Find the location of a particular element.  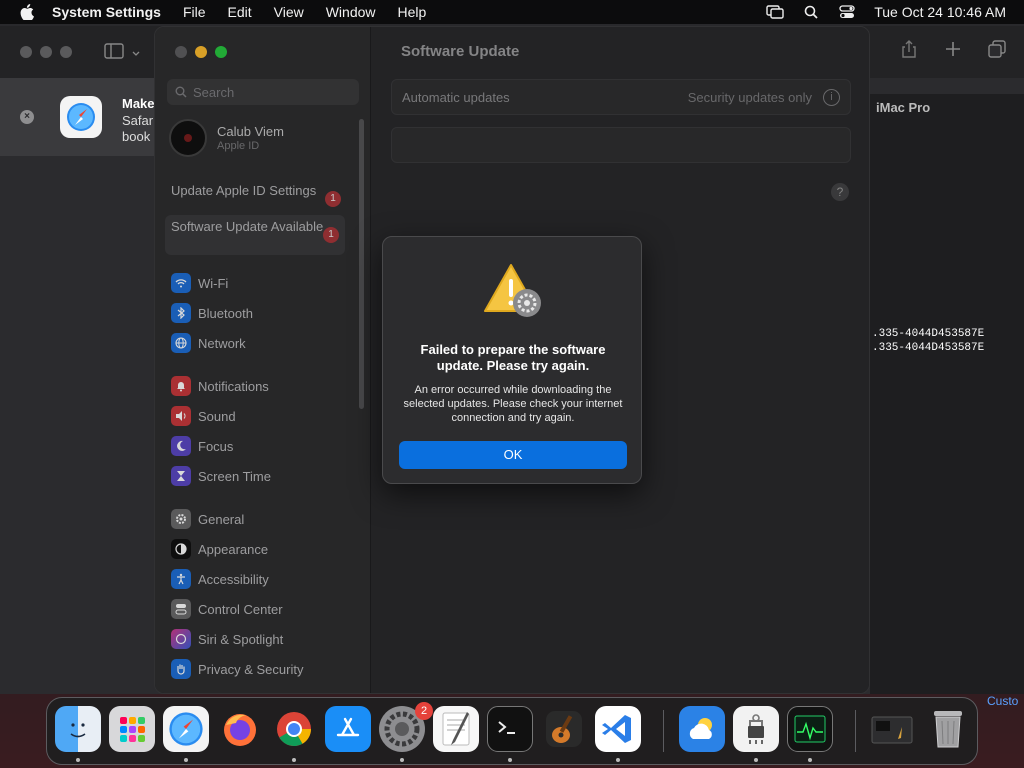

dock-chrome-icon is located at coordinates (294, 729).